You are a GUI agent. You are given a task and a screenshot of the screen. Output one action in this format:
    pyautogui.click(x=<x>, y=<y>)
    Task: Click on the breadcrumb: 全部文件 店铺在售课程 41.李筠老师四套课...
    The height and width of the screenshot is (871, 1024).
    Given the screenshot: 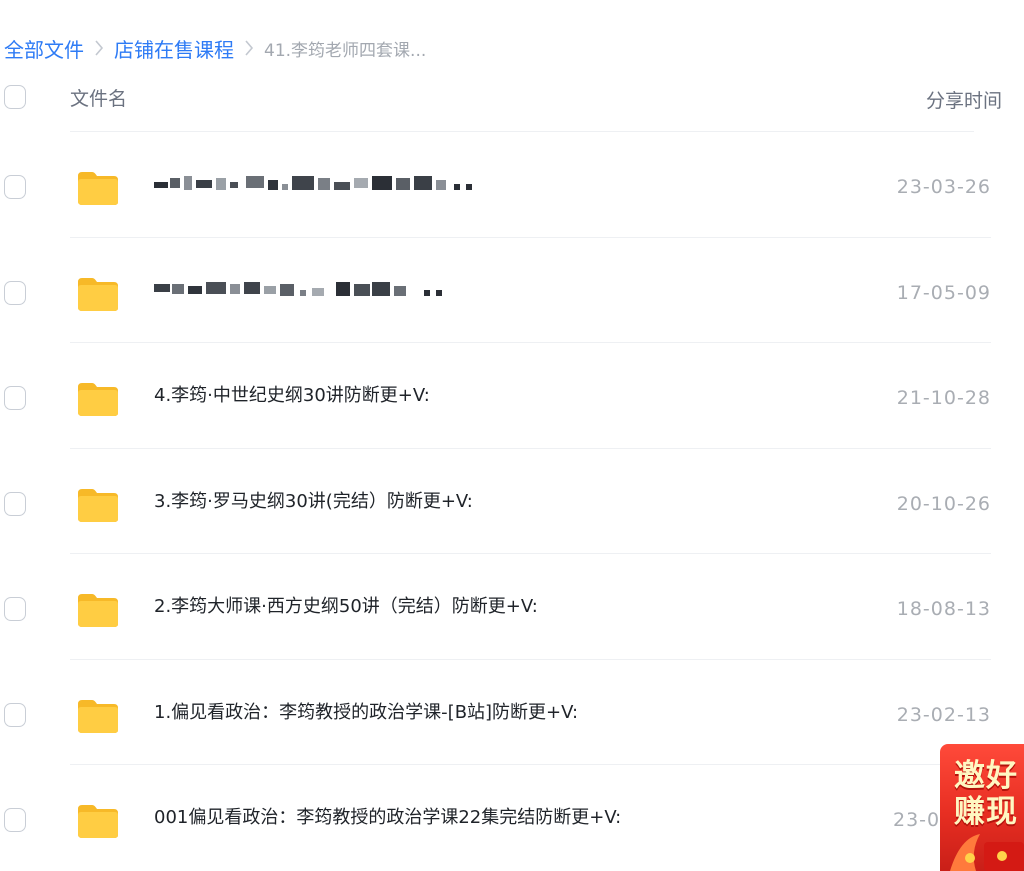 What is the action you would take?
    pyautogui.click(x=215, y=48)
    